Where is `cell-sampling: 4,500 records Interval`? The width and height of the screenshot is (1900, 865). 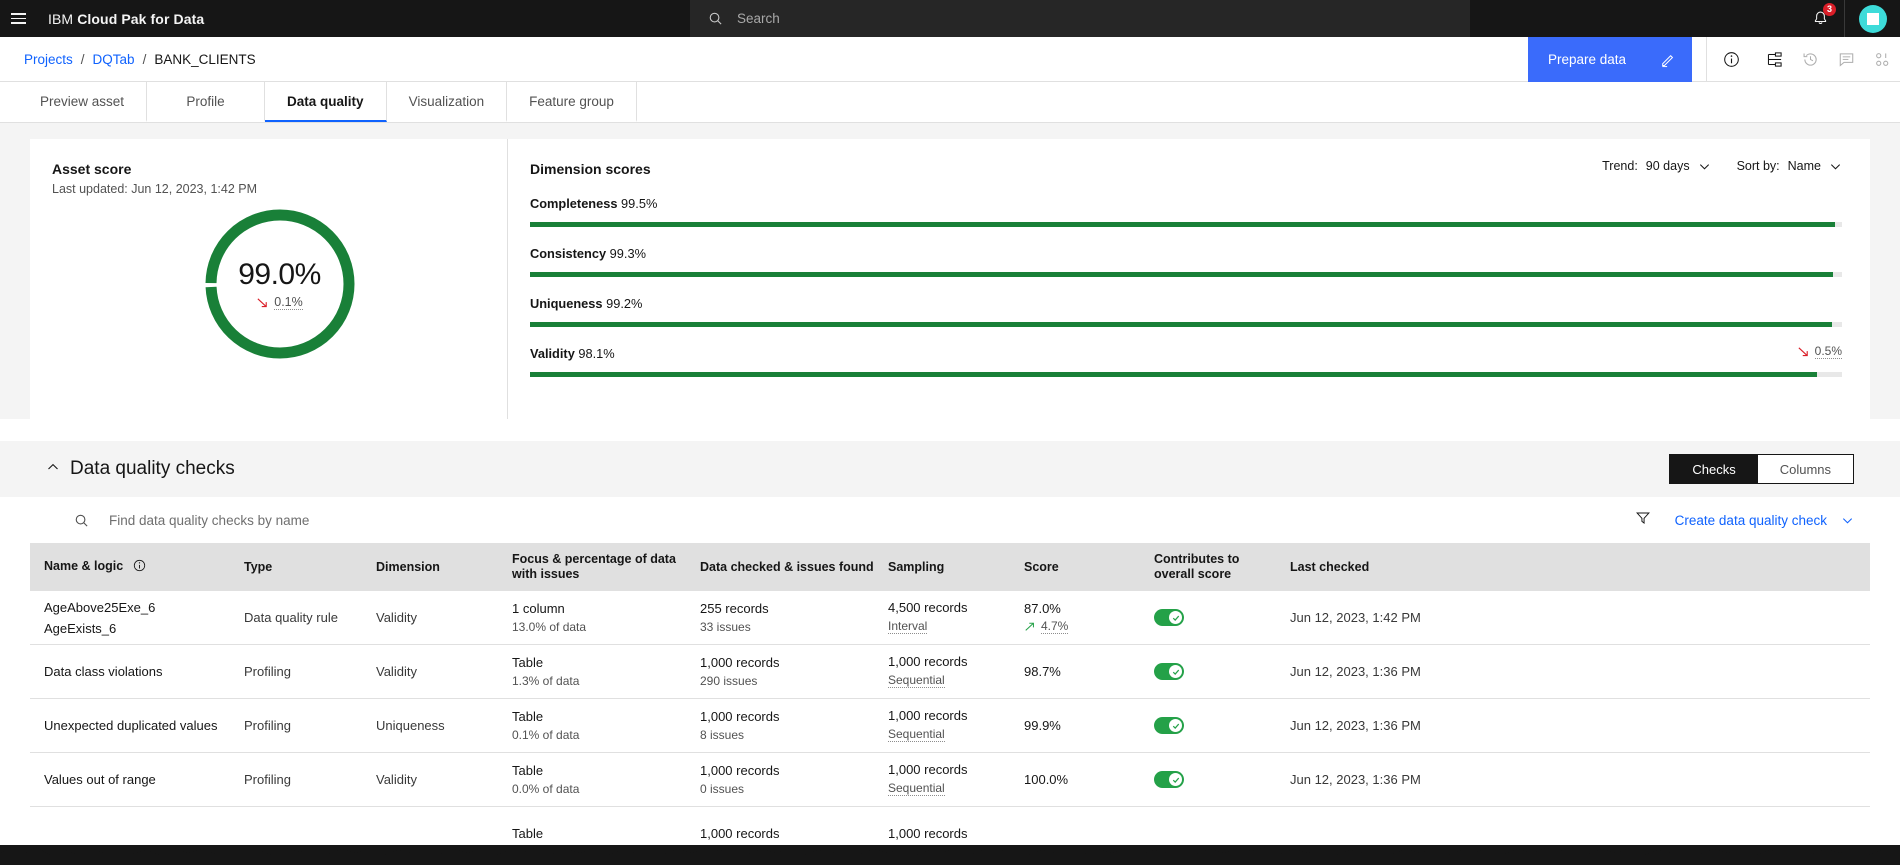
cell-sampling: 4,500 records Interval is located at coordinates (928, 617).